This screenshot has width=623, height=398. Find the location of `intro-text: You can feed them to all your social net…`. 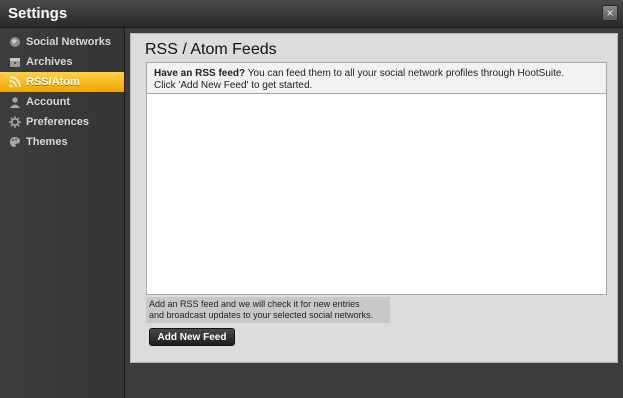

intro-text: You can feed them to all your social net… is located at coordinates (405, 73).